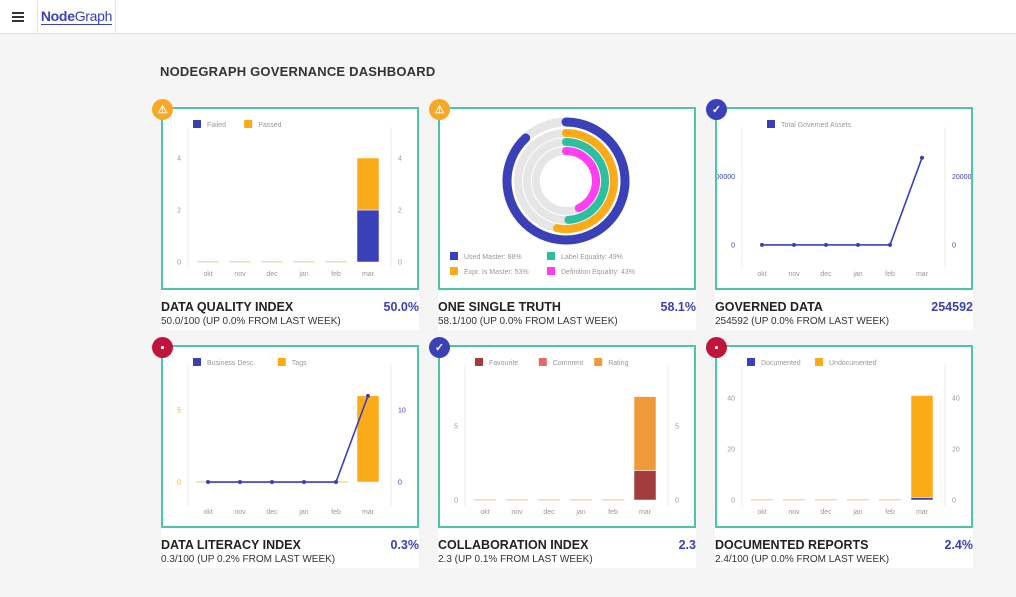 The width and height of the screenshot is (1016, 597). I want to click on card-title: DOCUMENTED REPORTS, so click(792, 545).